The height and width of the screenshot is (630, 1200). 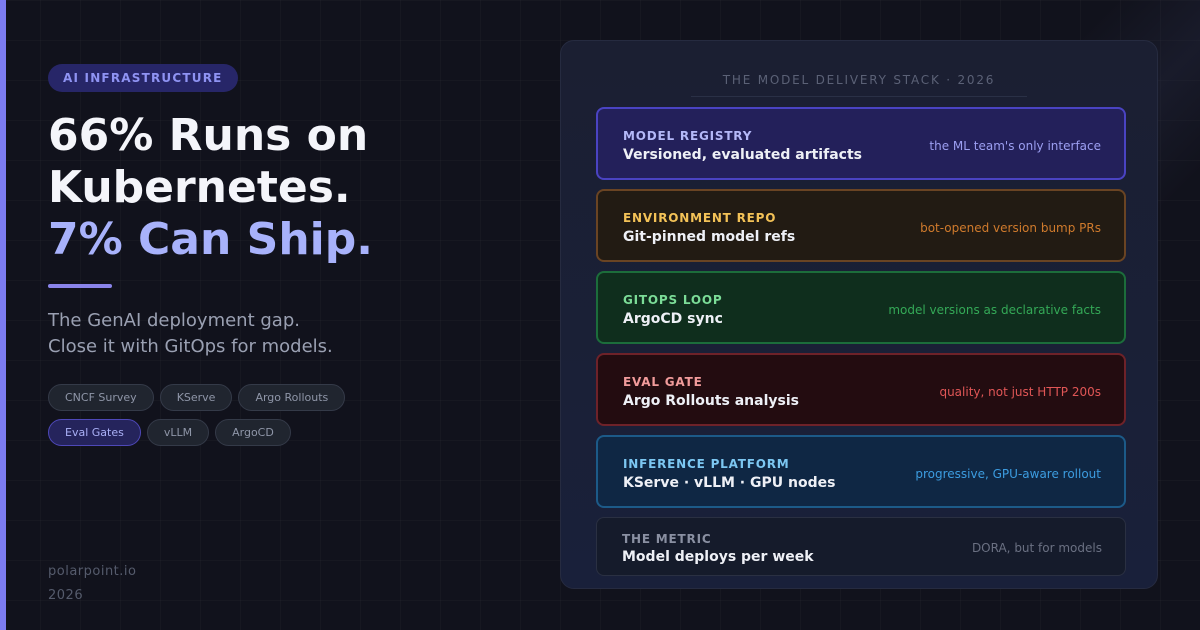 I want to click on chip-argocd: ArgoCD, so click(x=253, y=432).